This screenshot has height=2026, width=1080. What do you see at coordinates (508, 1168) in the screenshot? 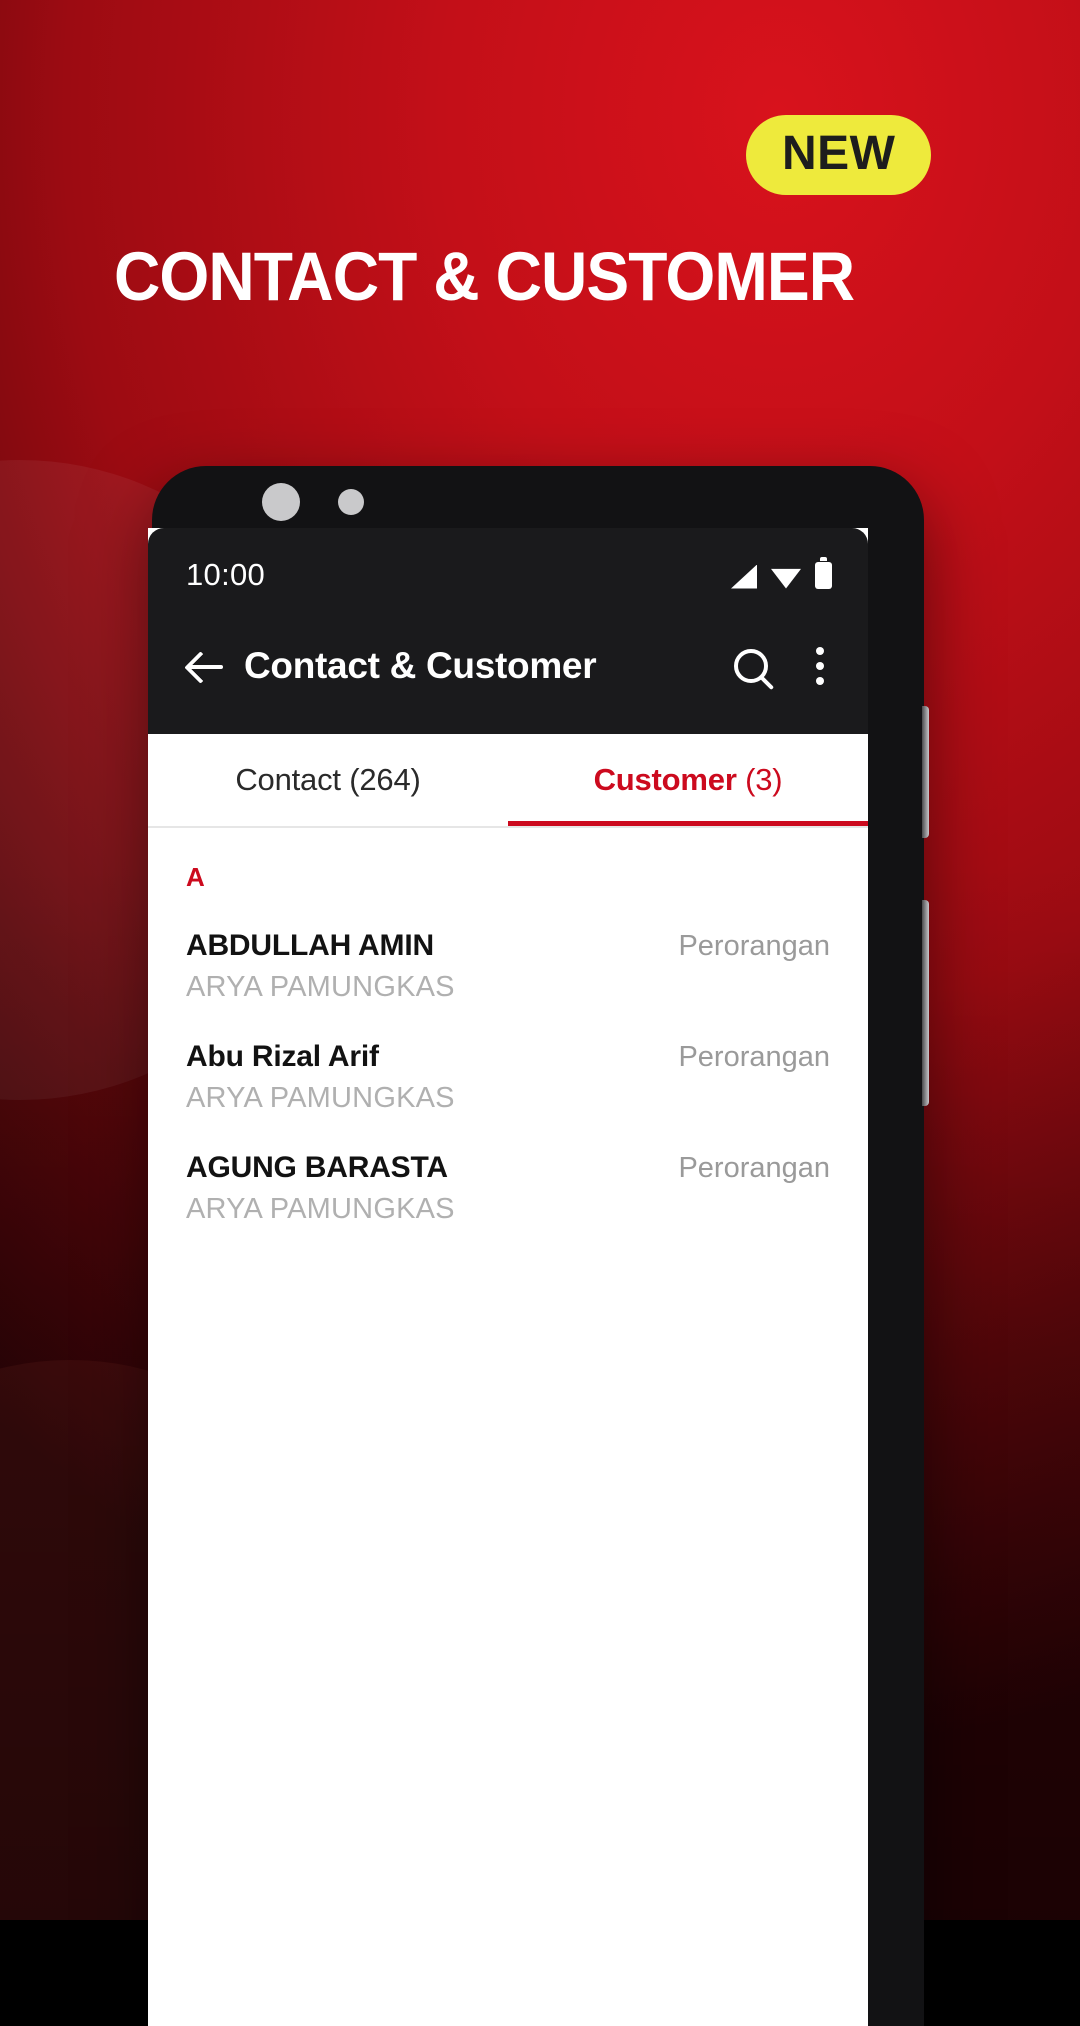
I see `list-item-primary-line: AGUNG BARASTA Perorangan` at bounding box center [508, 1168].